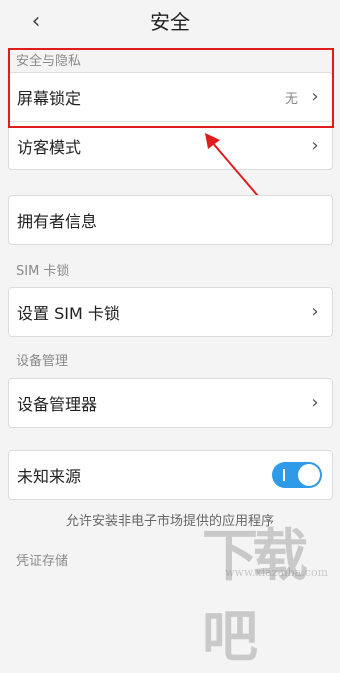 The height and width of the screenshot is (673, 340). I want to click on row-label: 拥有者信息, so click(57, 221).